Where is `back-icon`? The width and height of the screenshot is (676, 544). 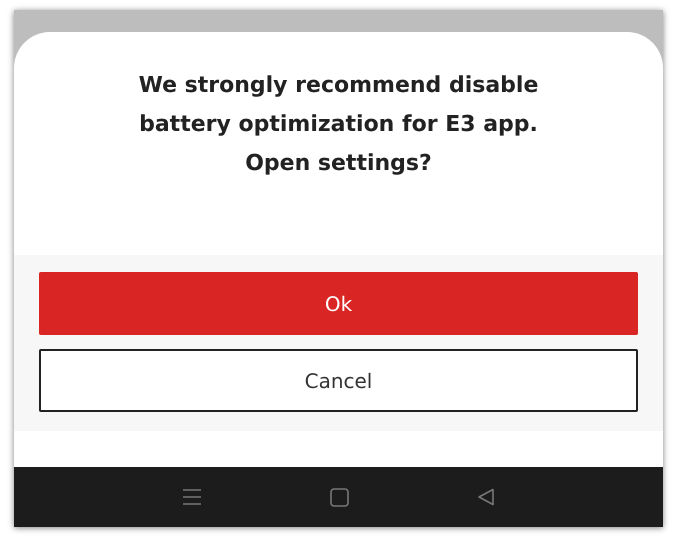 back-icon is located at coordinates (486, 497).